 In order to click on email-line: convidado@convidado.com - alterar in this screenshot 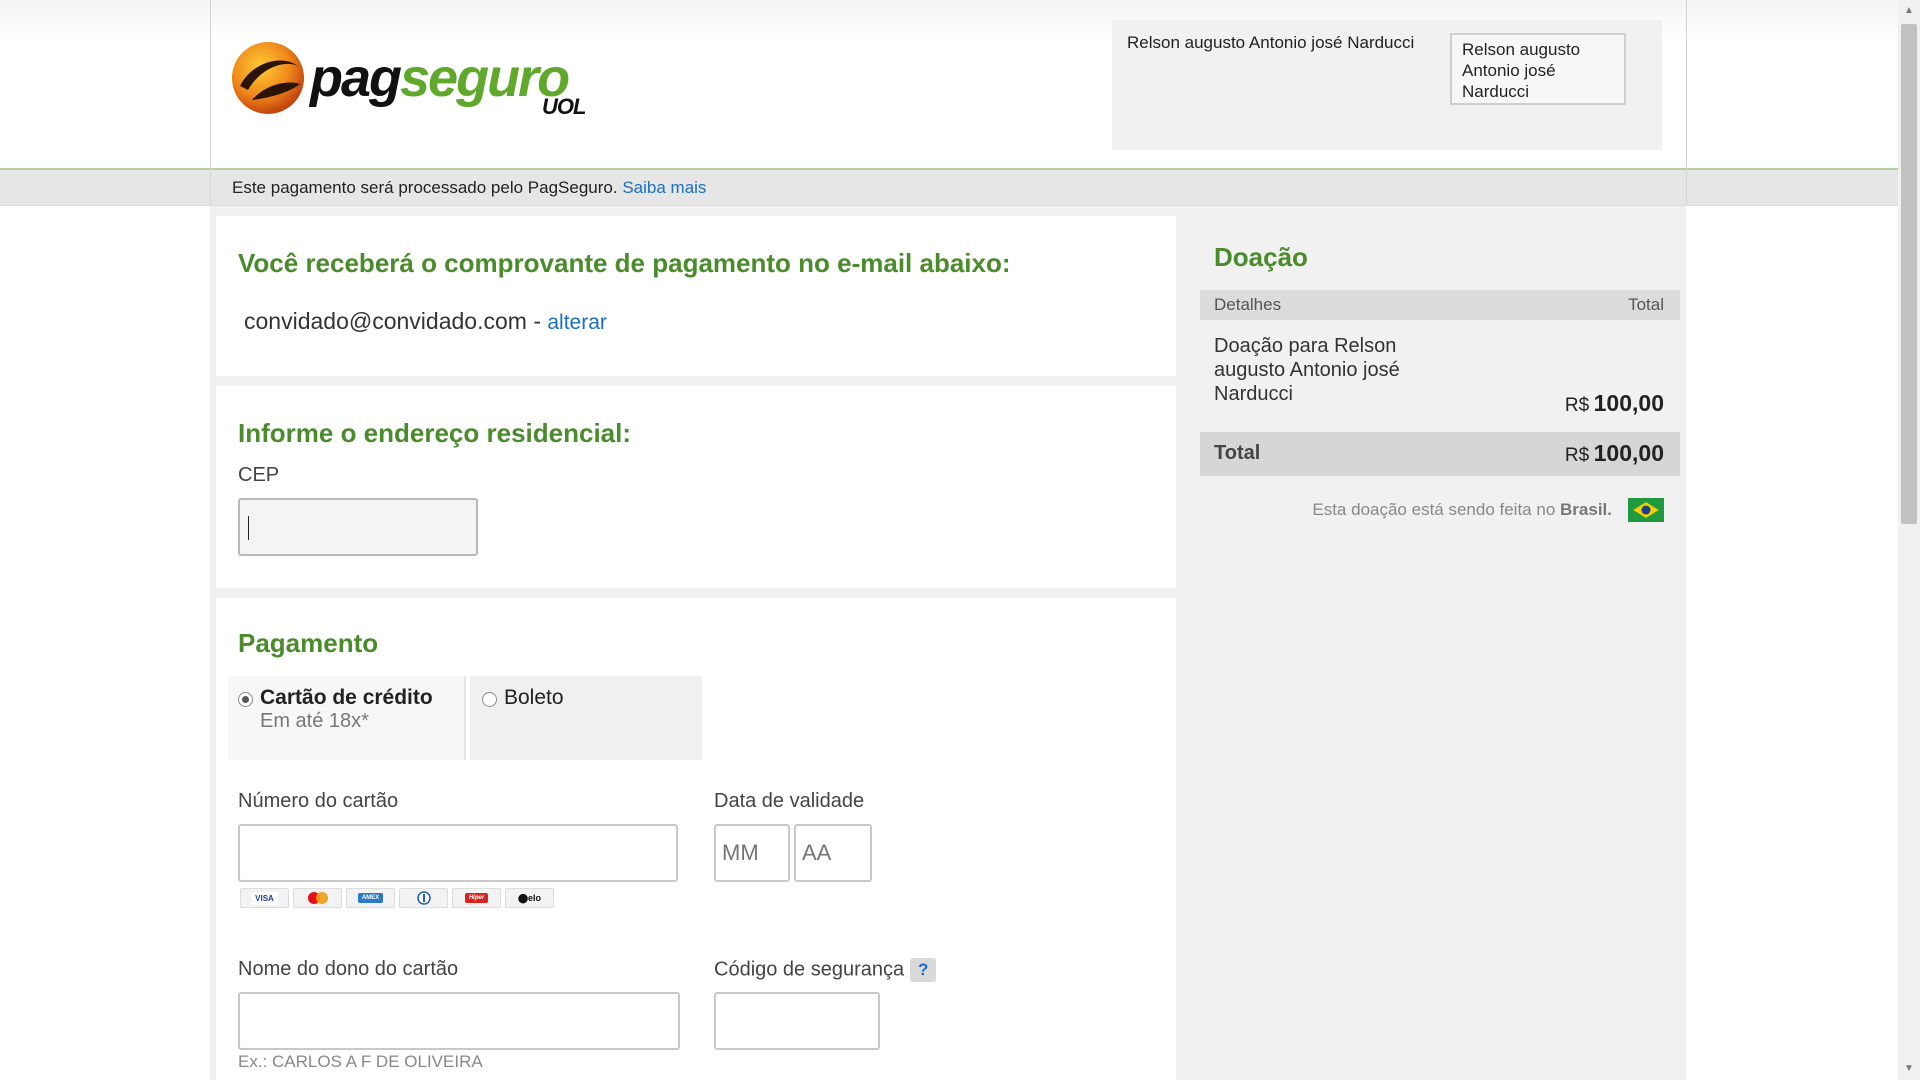, I will do `click(425, 321)`.